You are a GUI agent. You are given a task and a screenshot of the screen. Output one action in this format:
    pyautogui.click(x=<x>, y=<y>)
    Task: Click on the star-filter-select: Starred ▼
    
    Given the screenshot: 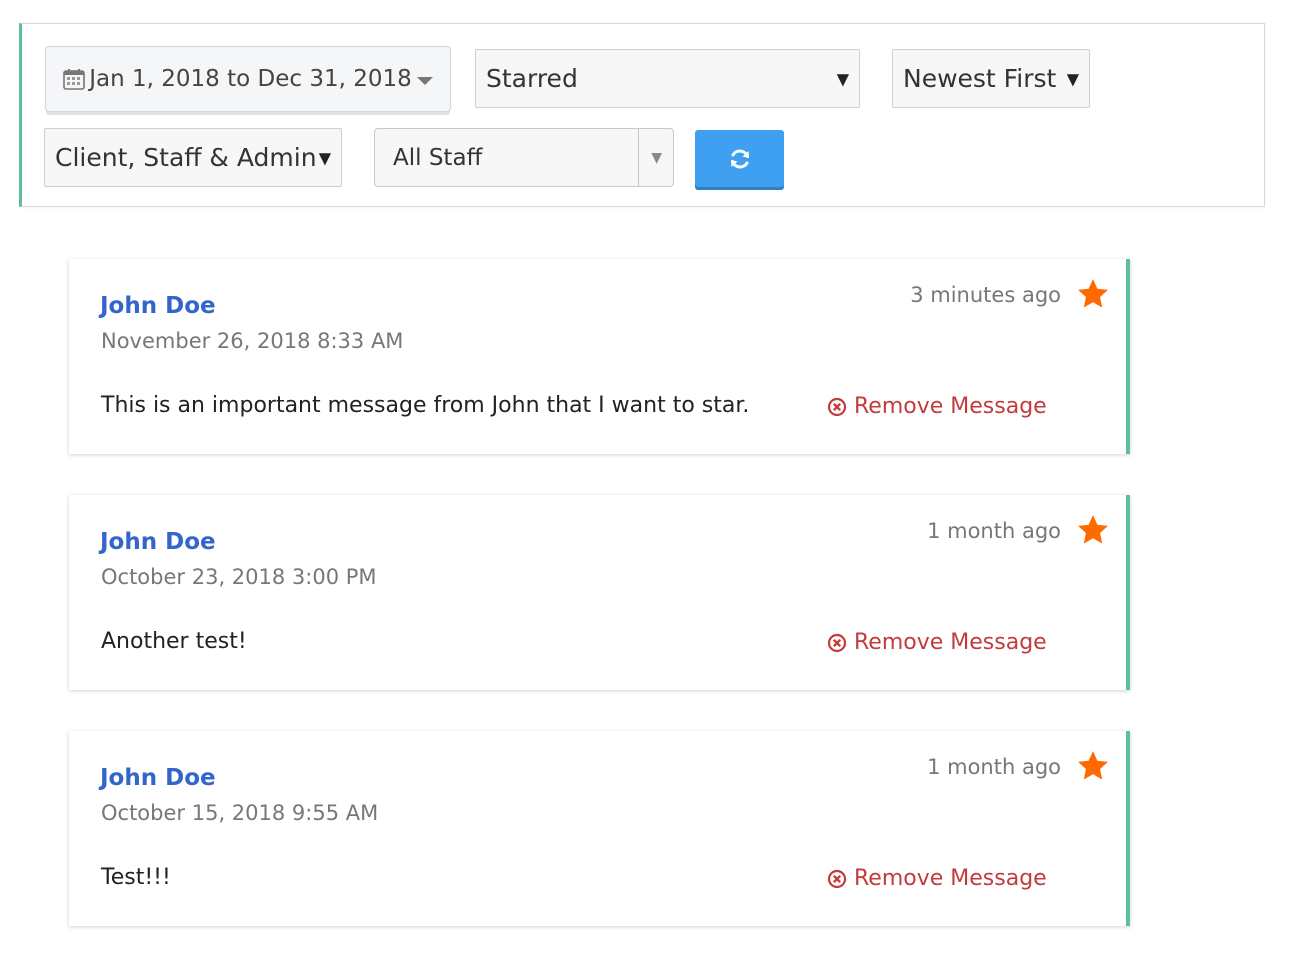 What is the action you would take?
    pyautogui.click(x=667, y=78)
    